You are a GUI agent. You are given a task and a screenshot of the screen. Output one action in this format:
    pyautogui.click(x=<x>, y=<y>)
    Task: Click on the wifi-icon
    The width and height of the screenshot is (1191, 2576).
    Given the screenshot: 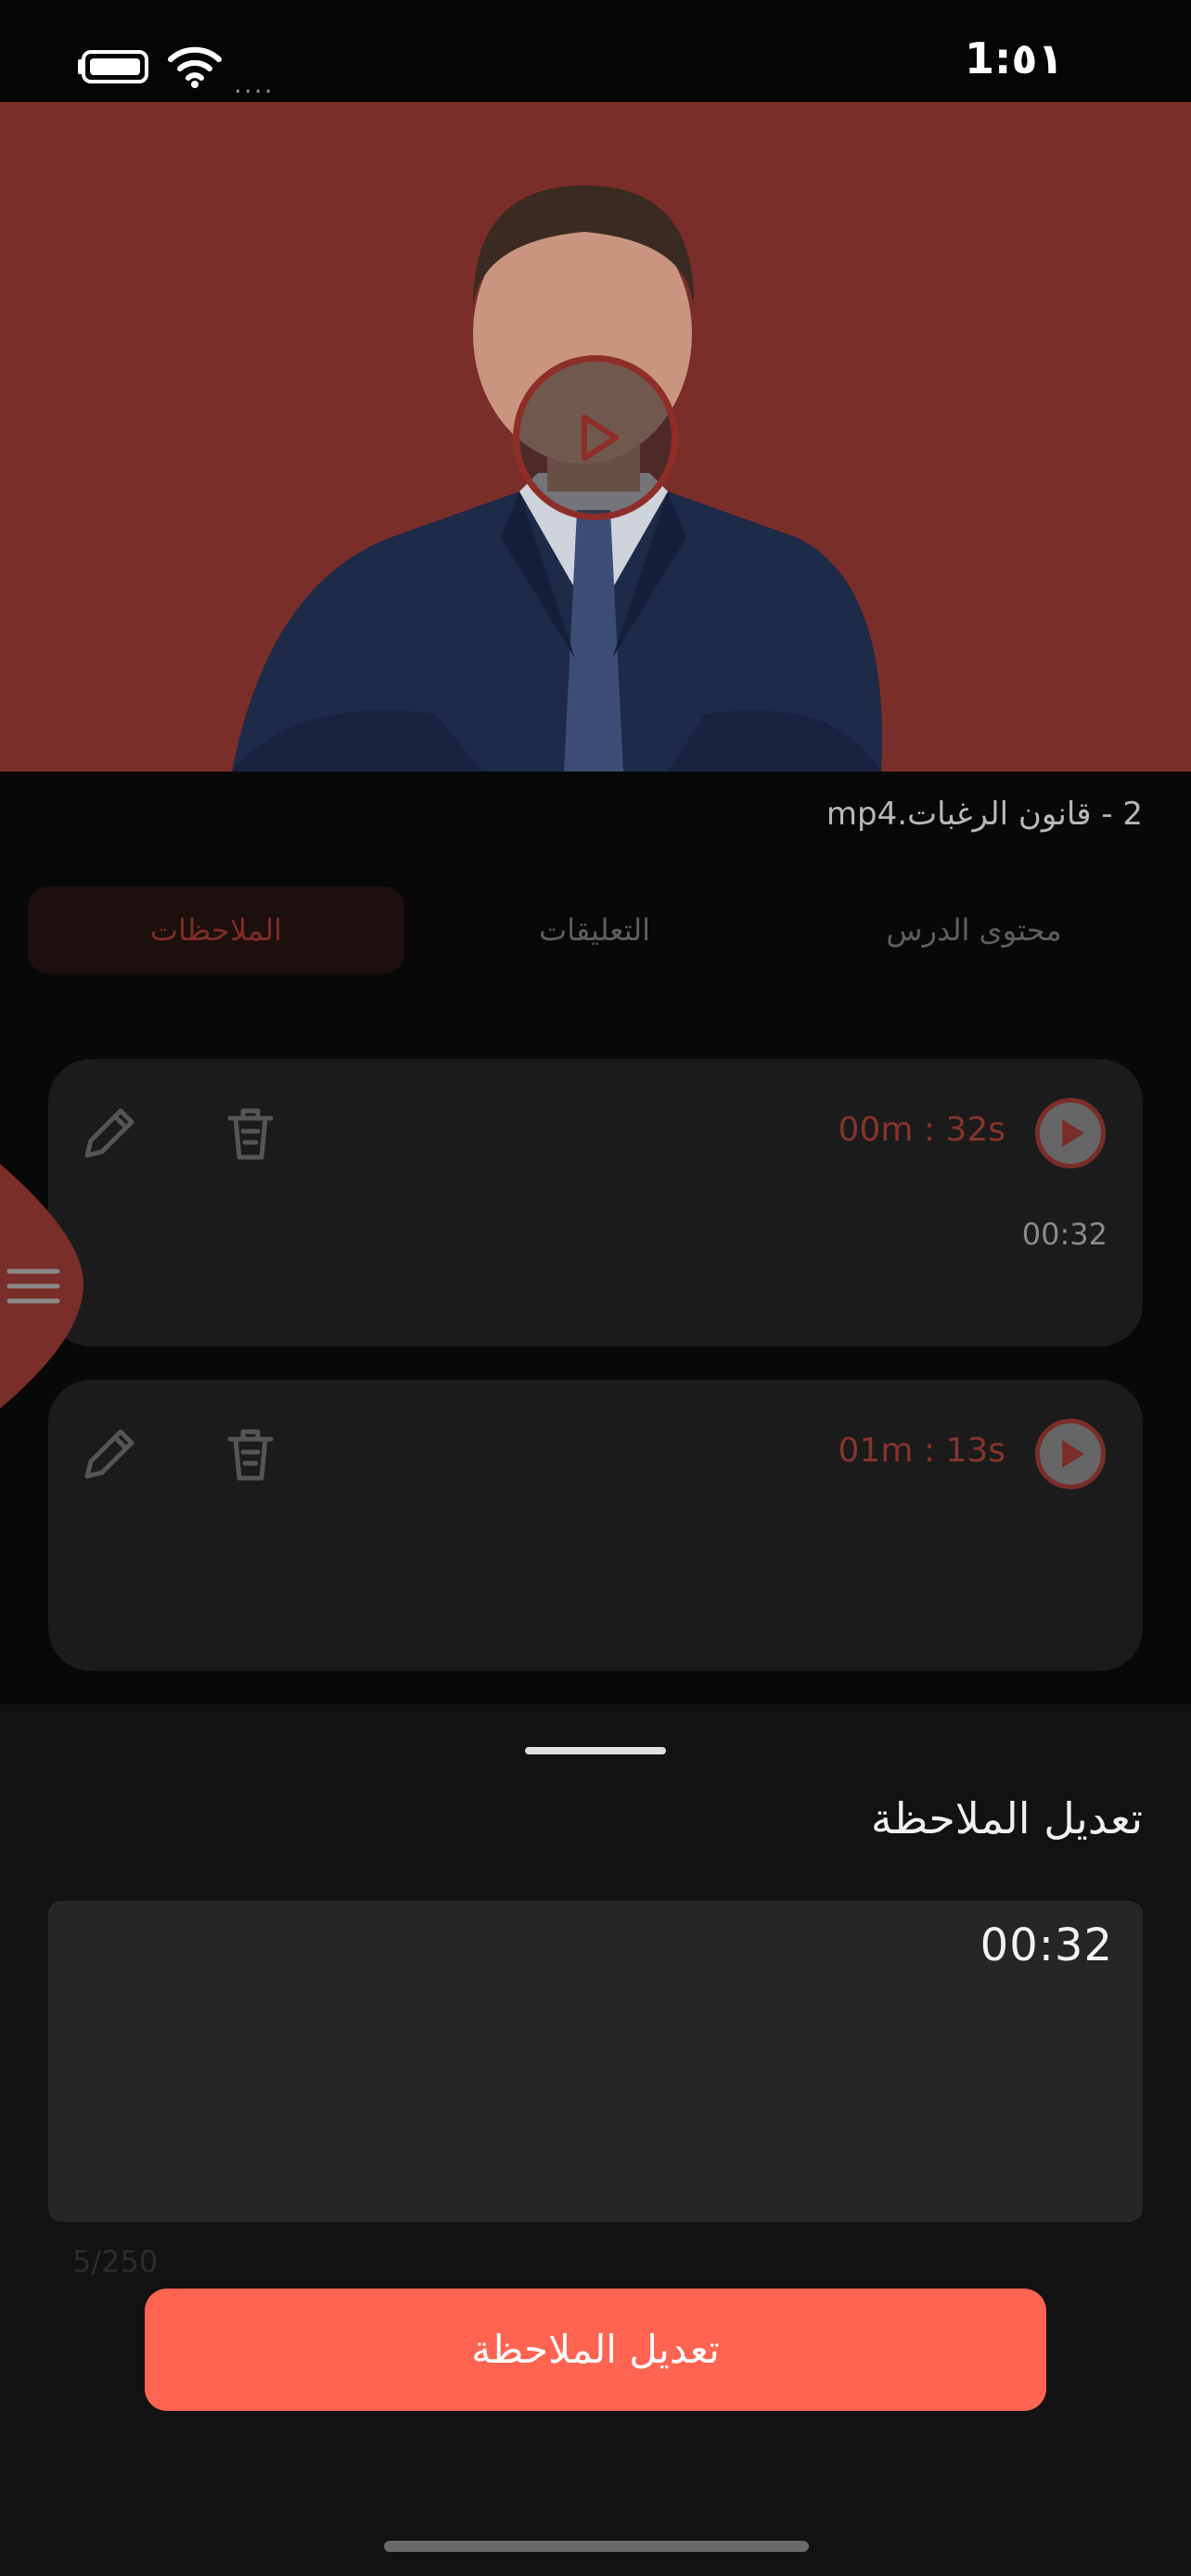 What is the action you would take?
    pyautogui.click(x=195, y=67)
    